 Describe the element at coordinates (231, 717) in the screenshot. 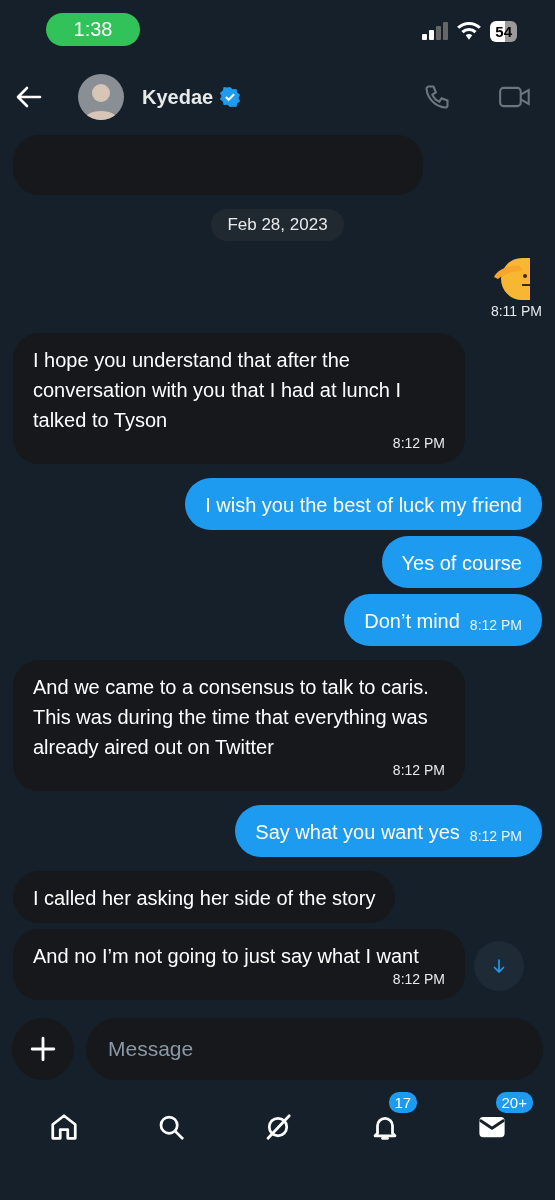

I see `message-text: And we came to a consensus to talk to caris. This was during the time that everything was already aired out on Twitter` at that location.